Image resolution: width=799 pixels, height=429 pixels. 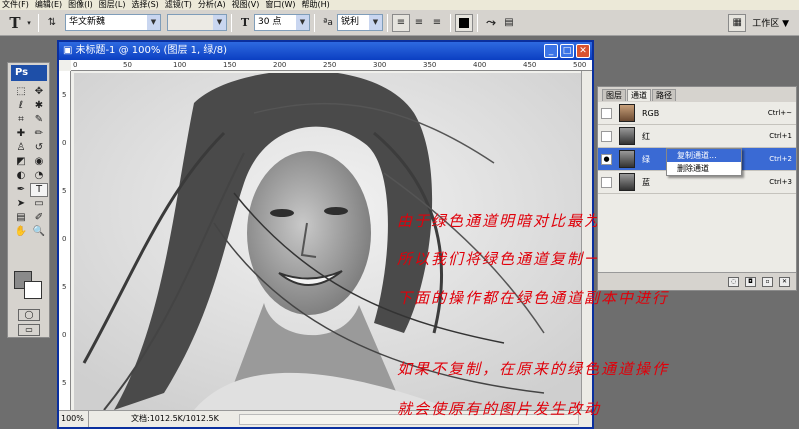 What do you see at coordinates (21, 134) in the screenshot?
I see `healing-icon: ✚` at bounding box center [21, 134].